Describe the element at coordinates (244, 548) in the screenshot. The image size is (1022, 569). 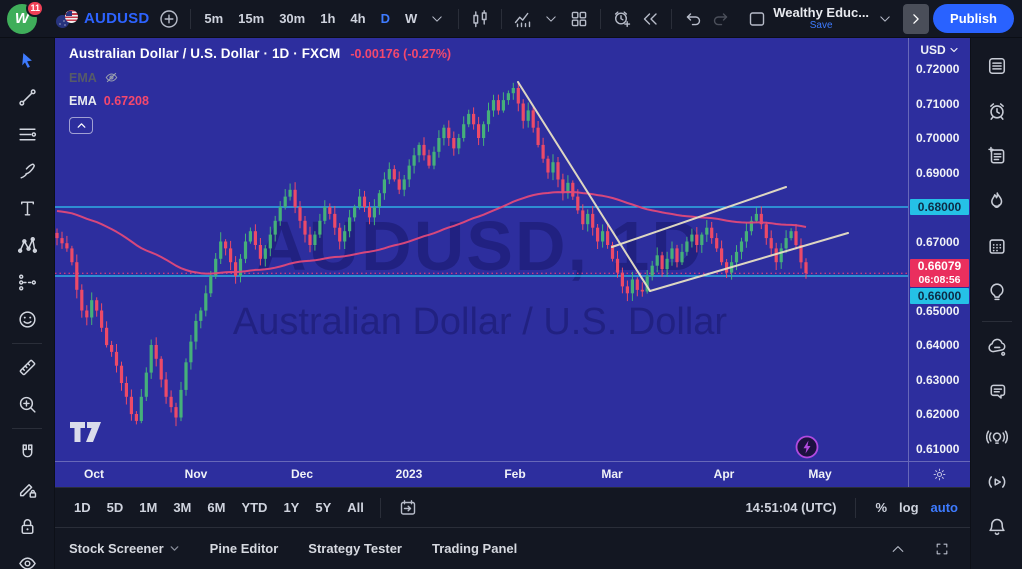
I see `tab-pine-editor: Pine Editor` at that location.